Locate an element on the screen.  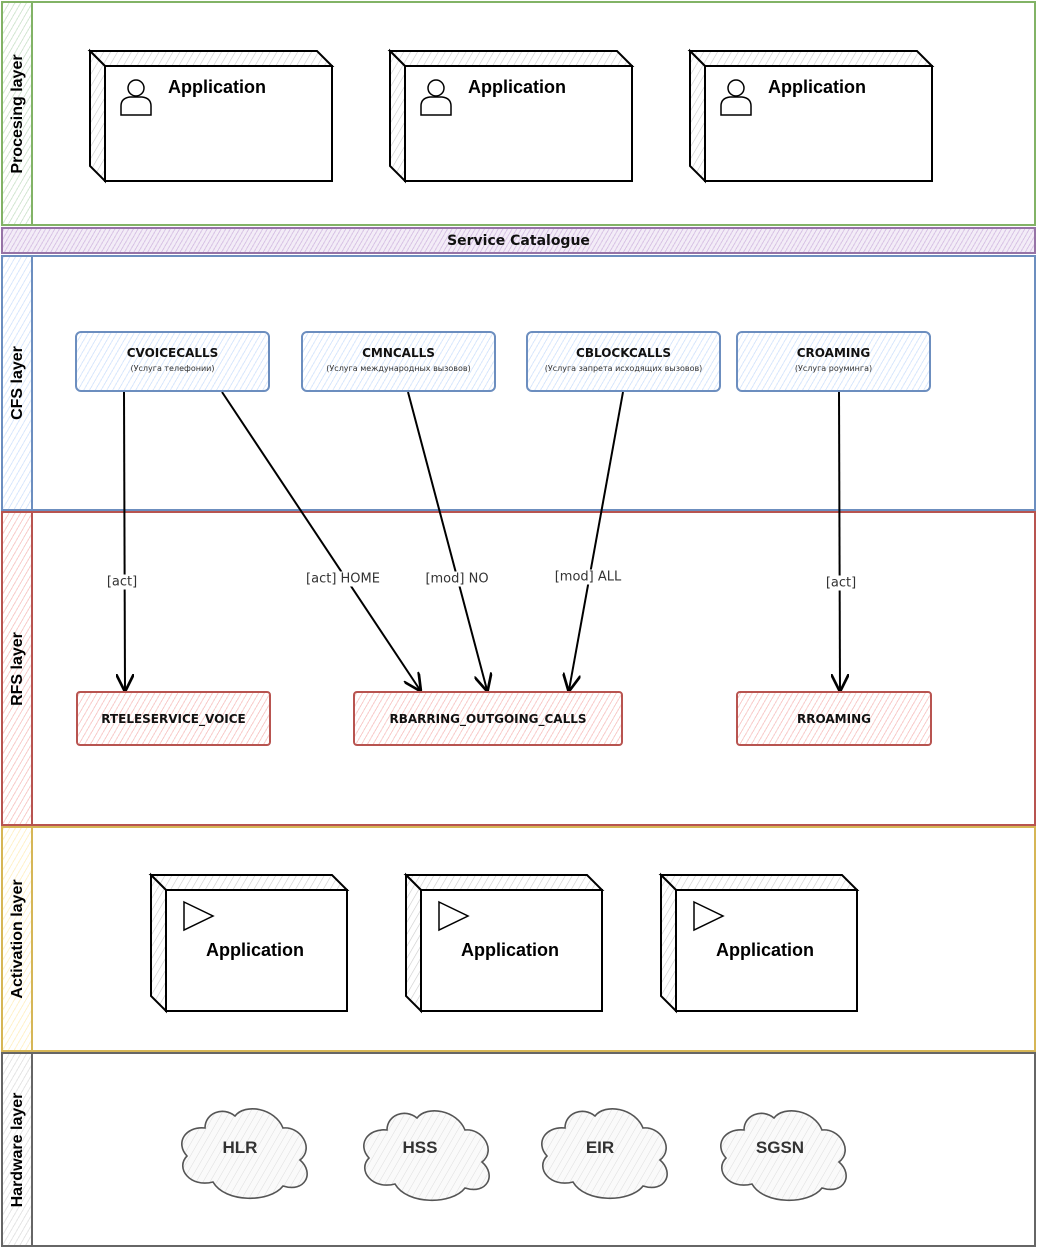
processing-lane-header: Procesing layer is located at coordinates (18, 113).